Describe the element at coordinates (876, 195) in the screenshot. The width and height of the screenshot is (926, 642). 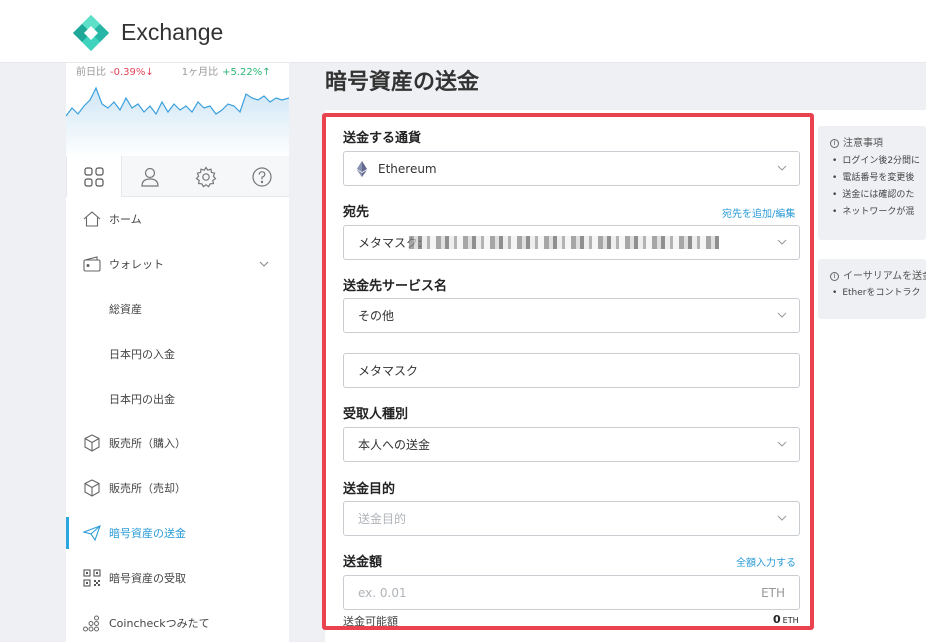
I see `notice-item: 送金には確認のた` at that location.